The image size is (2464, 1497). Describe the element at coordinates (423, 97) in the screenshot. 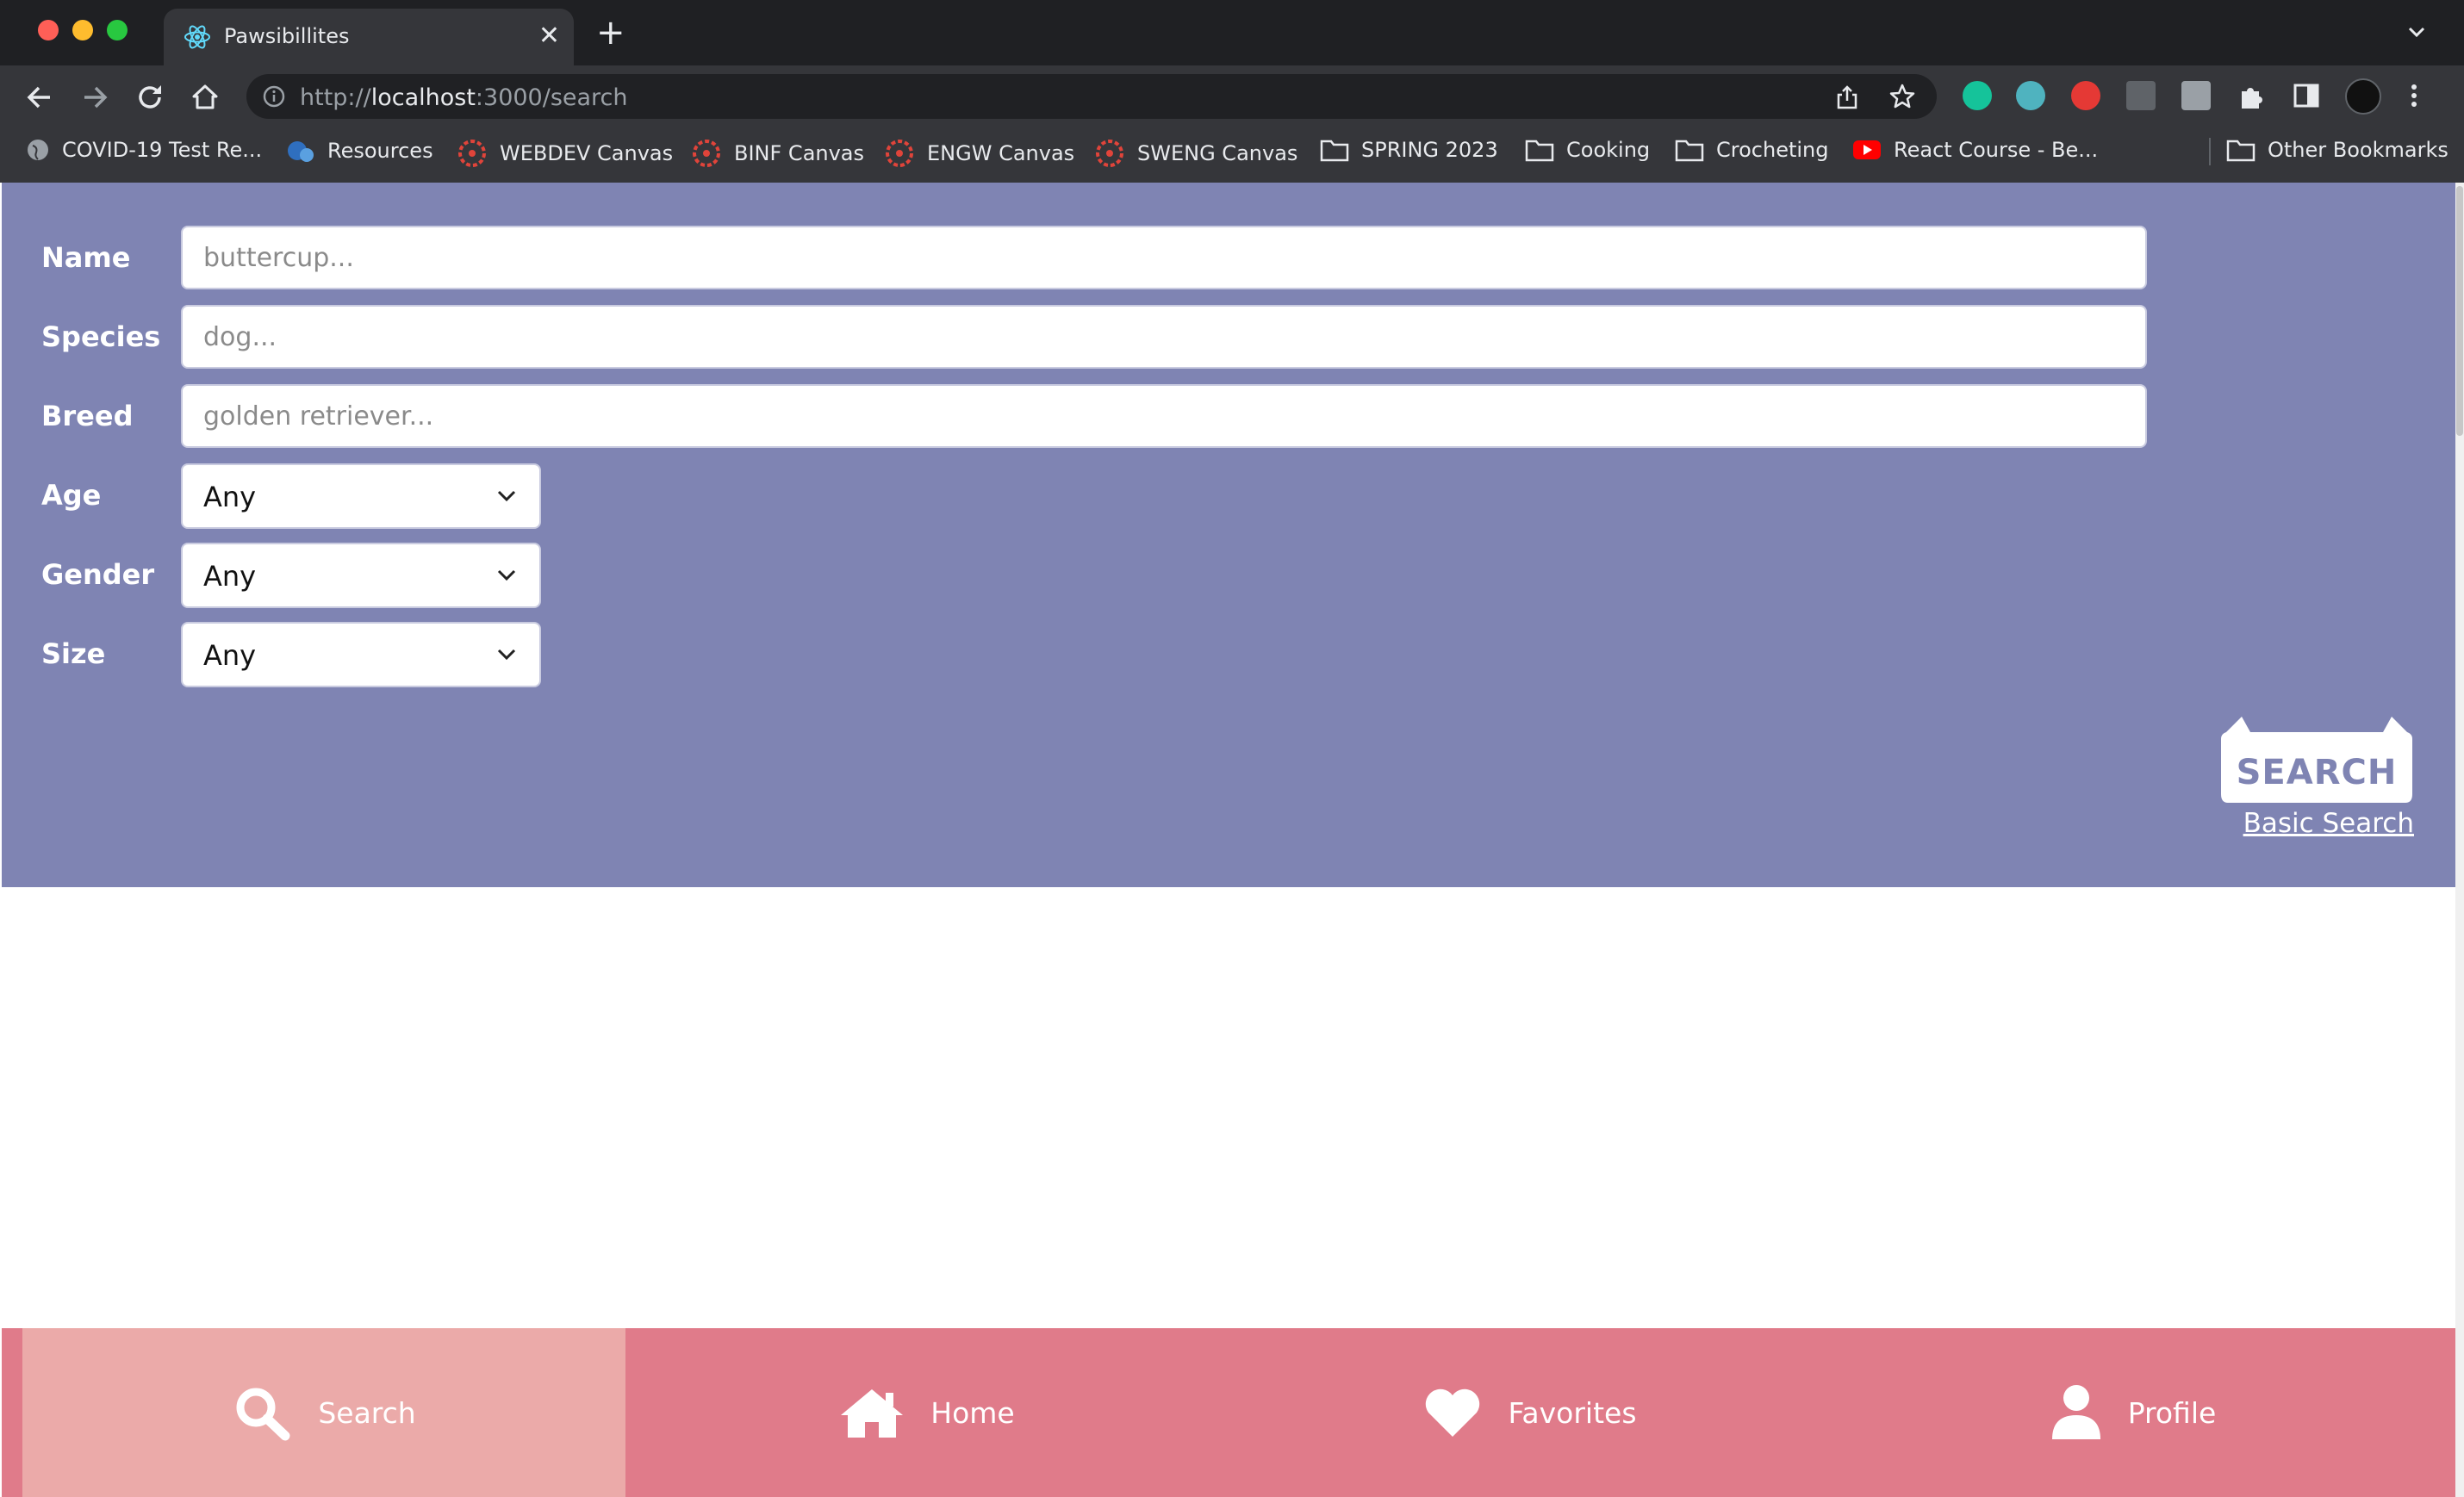

I see `url-host: localhost` at that location.